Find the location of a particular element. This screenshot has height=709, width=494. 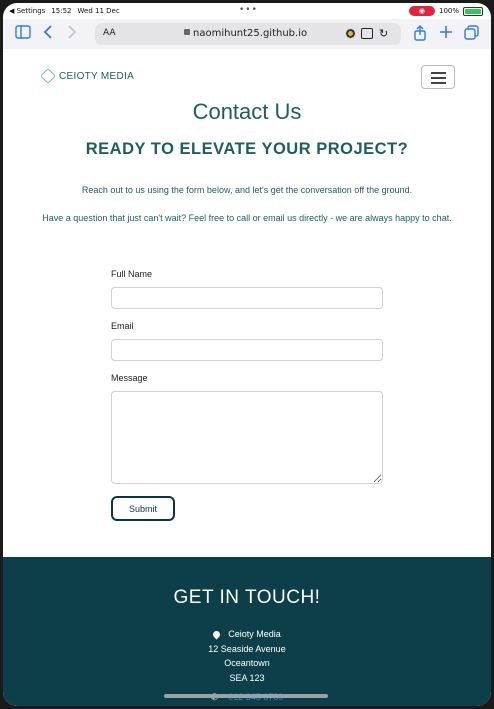

logo-mark-icon is located at coordinates (48, 76).